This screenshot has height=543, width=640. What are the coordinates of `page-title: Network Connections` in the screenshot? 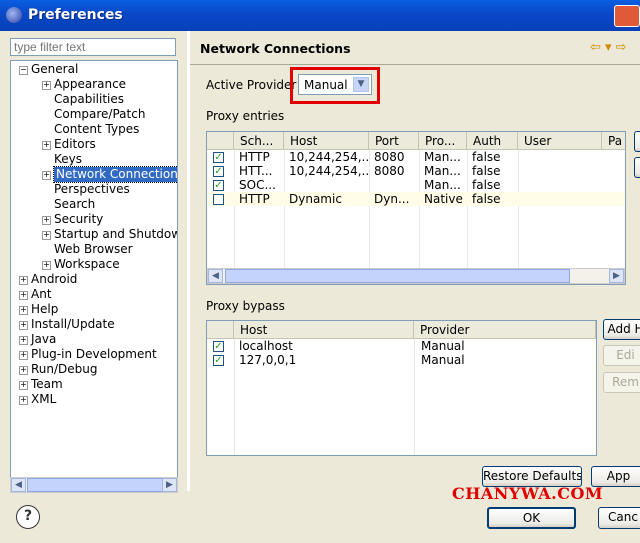 It's located at (275, 48).